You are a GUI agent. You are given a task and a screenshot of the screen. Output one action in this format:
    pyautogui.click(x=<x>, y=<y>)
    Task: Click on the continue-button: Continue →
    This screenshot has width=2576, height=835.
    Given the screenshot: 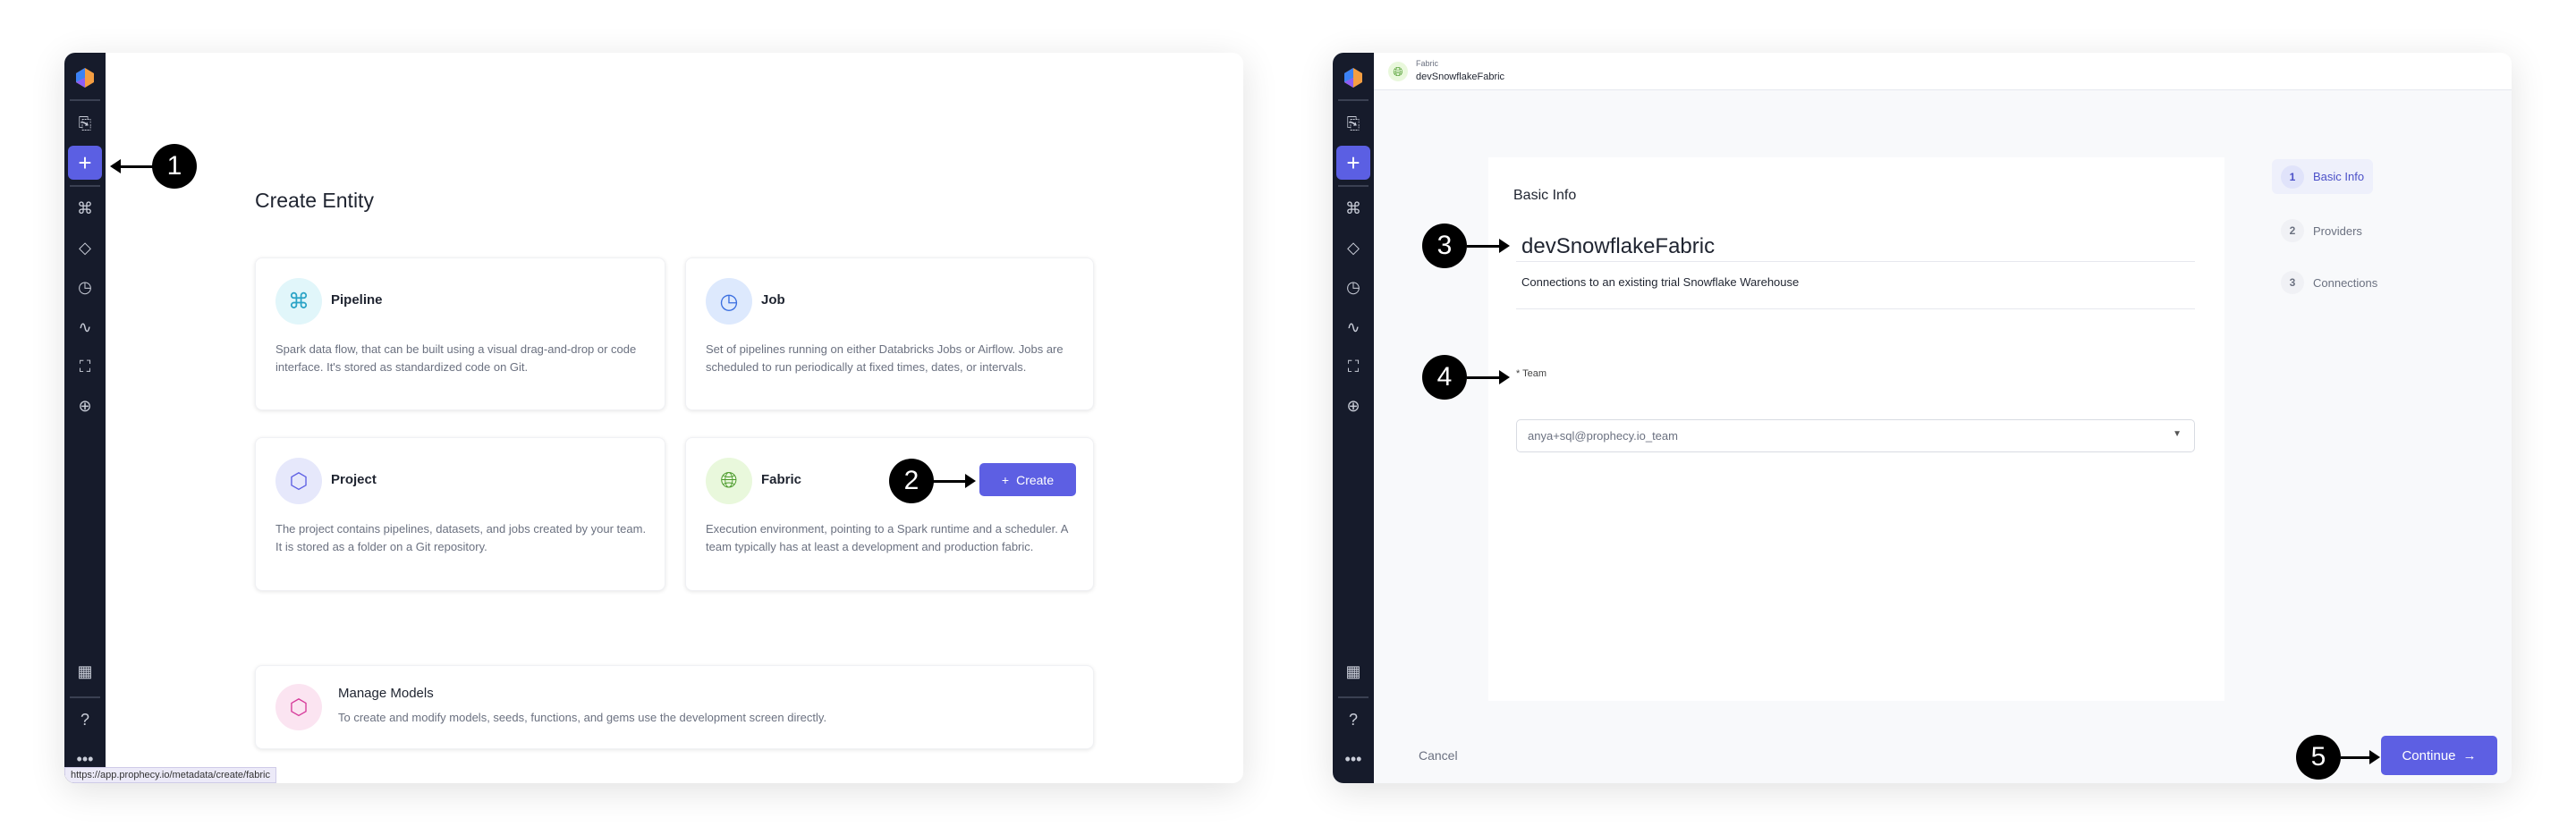 What is the action you would take?
    pyautogui.click(x=2439, y=755)
    